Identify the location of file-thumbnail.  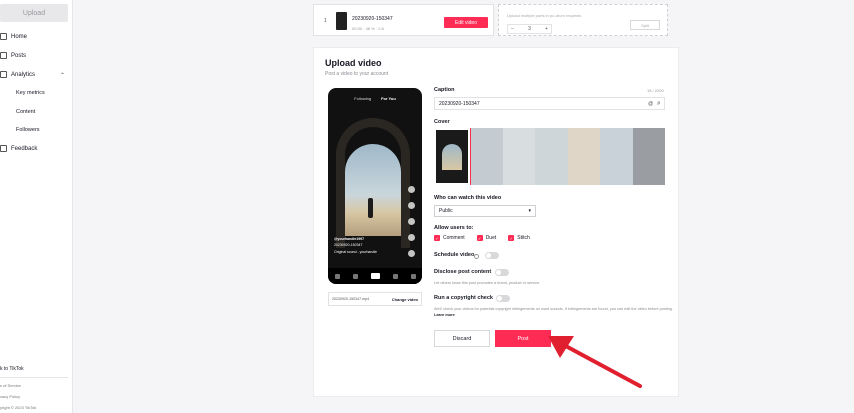
(341, 21).